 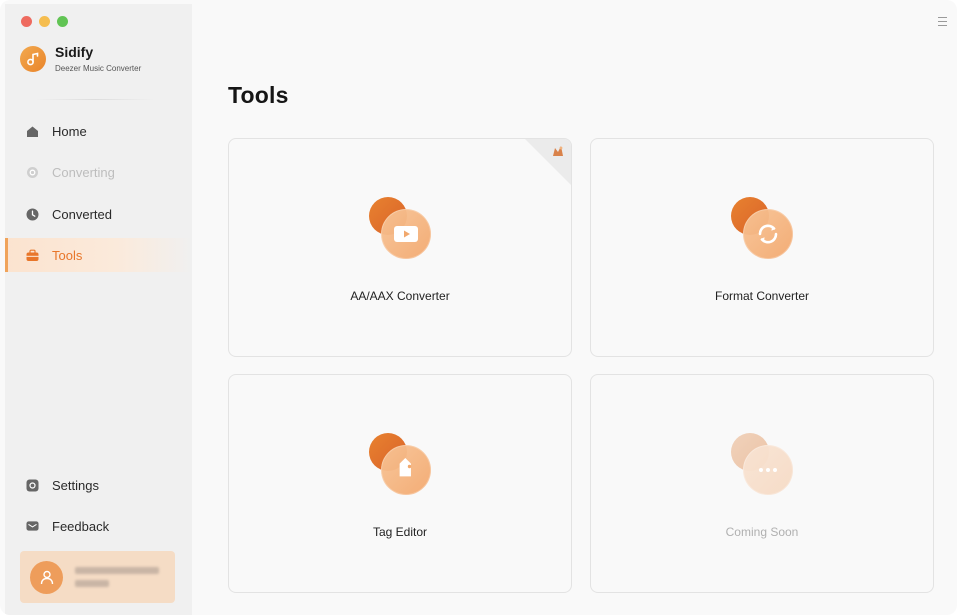 I want to click on tool-card-coming-soon: Coming Soon, so click(x=762, y=483).